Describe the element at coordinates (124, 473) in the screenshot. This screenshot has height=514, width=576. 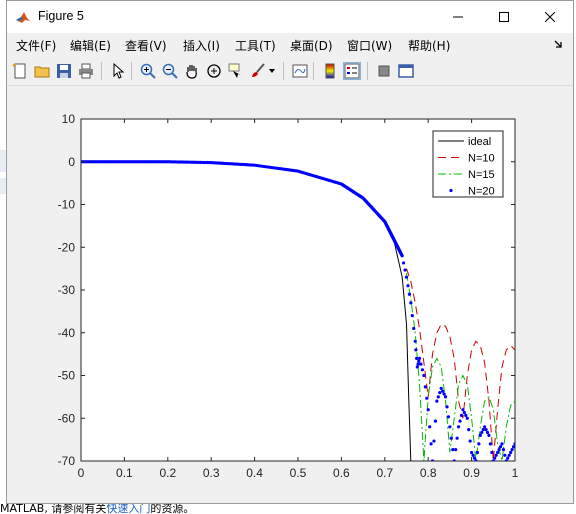
I see `x-tick-label: 0.1` at that location.